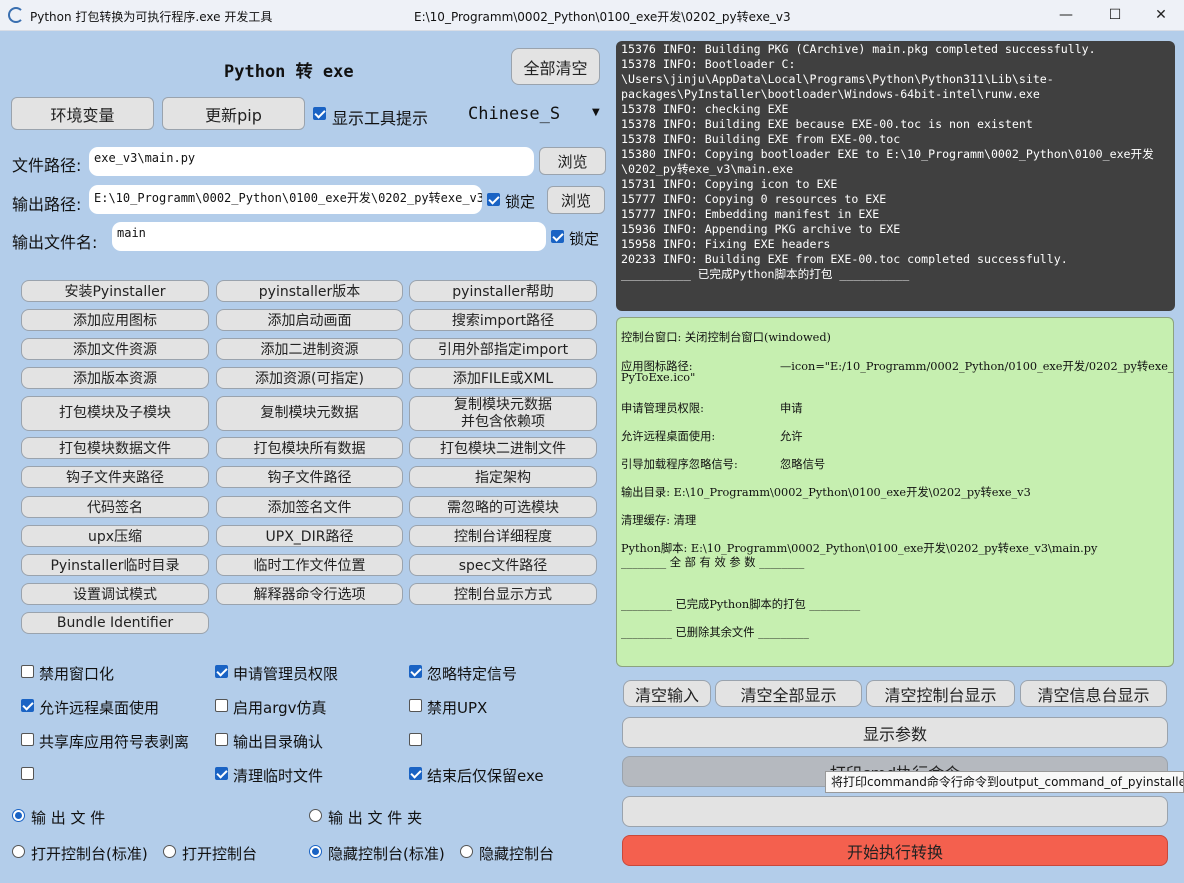  What do you see at coordinates (503, 477) in the screenshot?
I see `option-button: 指定架构` at bounding box center [503, 477].